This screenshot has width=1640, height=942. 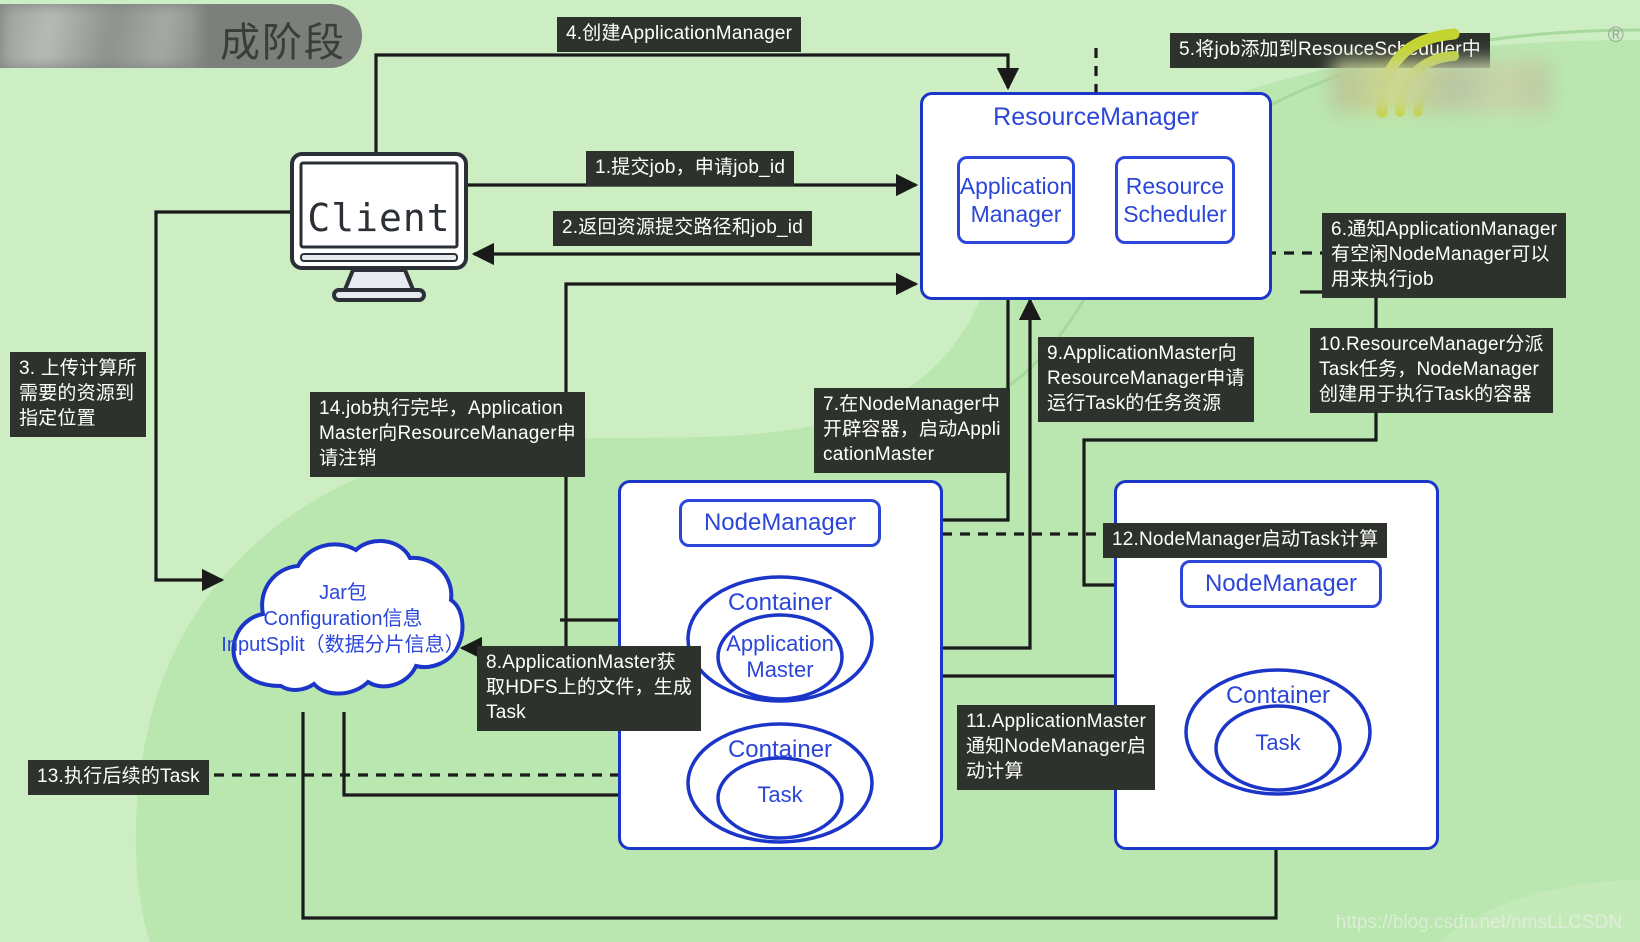 I want to click on blurred-region, so click(x=100, y=36).